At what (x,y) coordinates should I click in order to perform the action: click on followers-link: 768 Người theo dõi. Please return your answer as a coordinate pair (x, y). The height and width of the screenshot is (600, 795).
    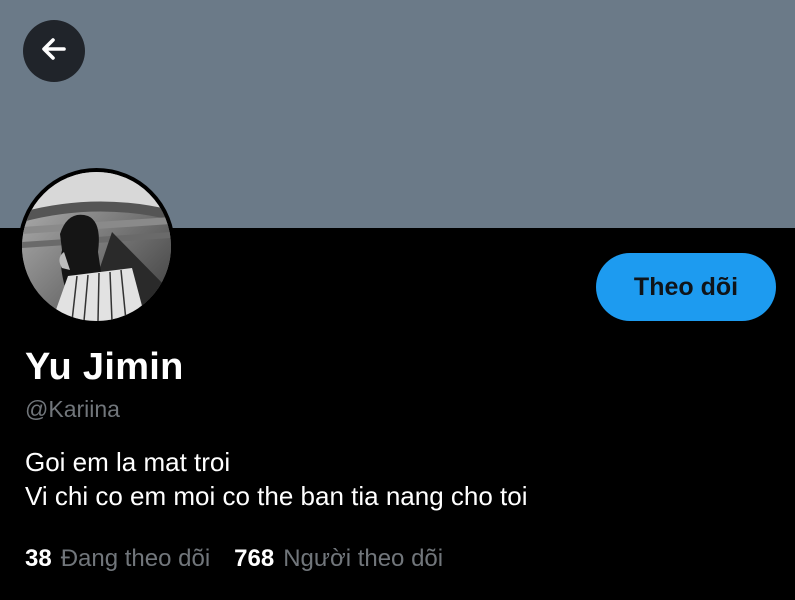
    Looking at the image, I should click on (338, 559).